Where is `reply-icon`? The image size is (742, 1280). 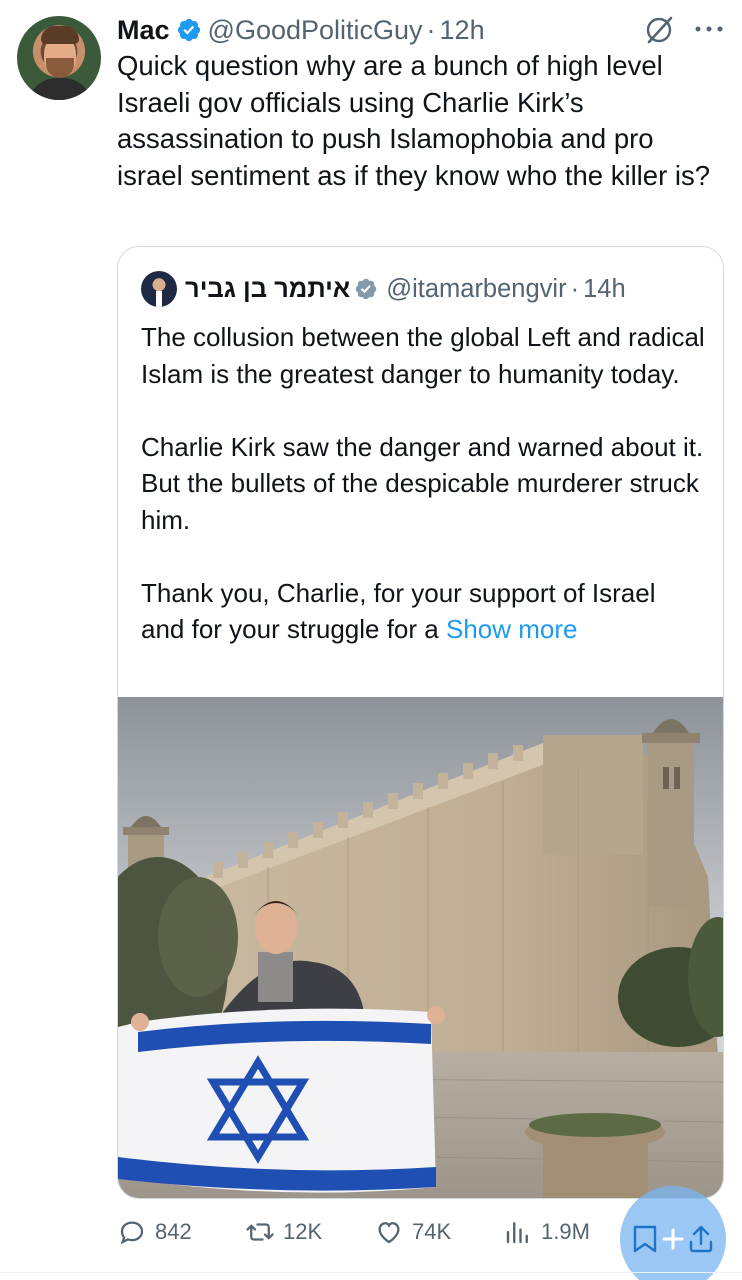
reply-icon is located at coordinates (132, 1233).